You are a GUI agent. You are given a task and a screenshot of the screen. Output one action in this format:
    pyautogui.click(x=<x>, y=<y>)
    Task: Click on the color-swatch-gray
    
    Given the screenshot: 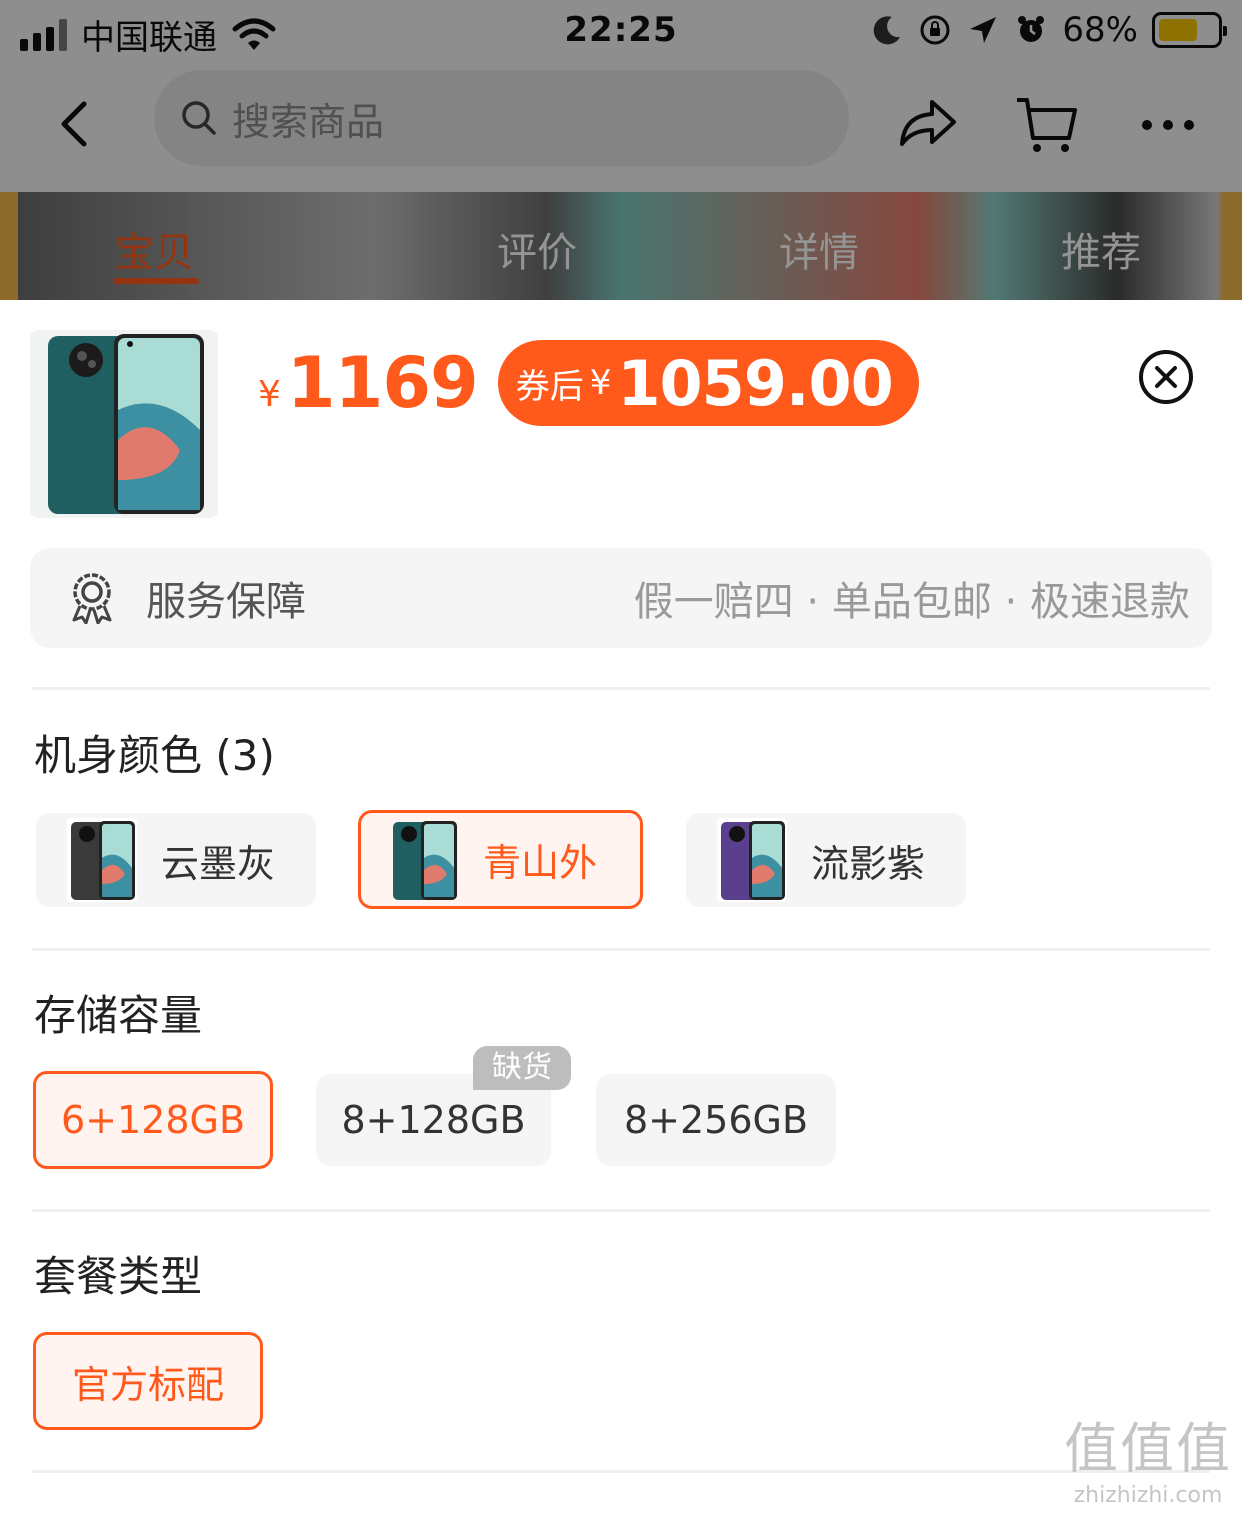 What is the action you would take?
    pyautogui.click(x=102, y=860)
    